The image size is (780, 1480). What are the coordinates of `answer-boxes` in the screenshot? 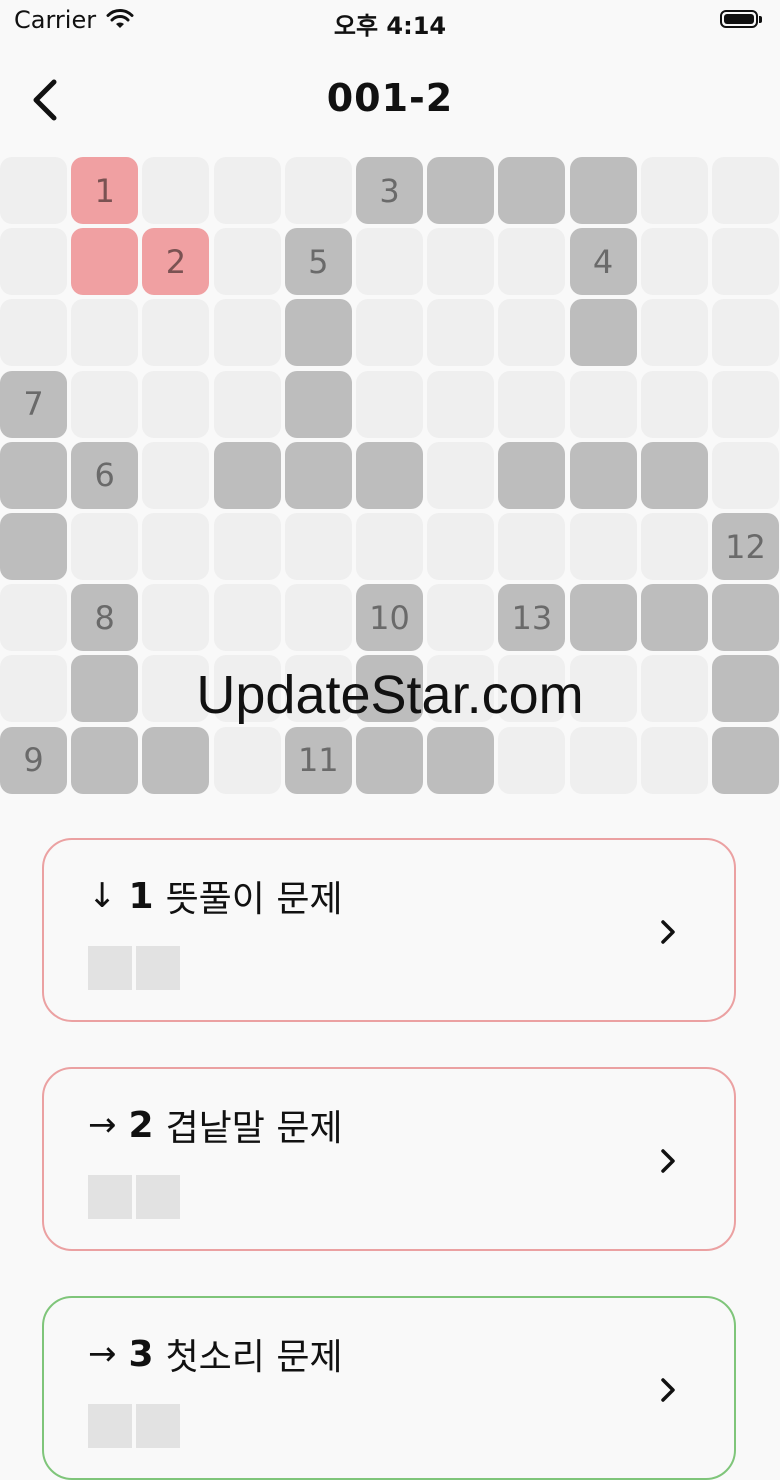 It's located at (134, 968).